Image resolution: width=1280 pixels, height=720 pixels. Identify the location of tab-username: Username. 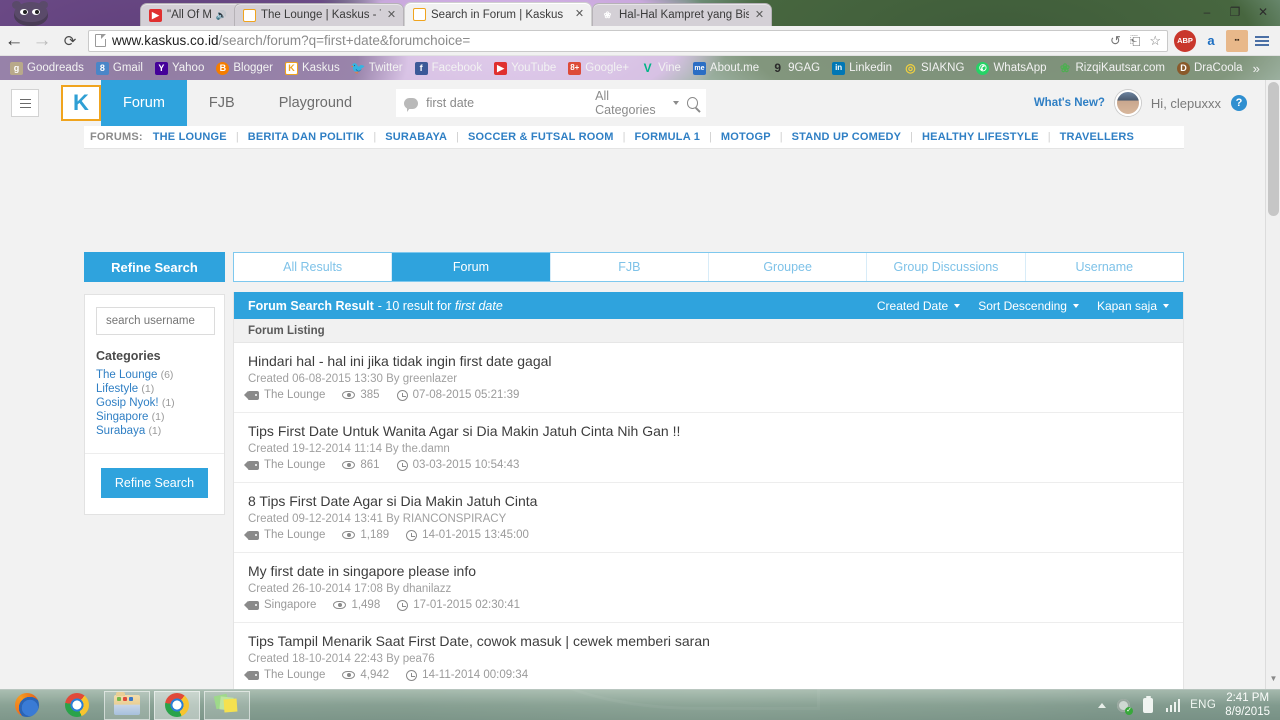
(1104, 267).